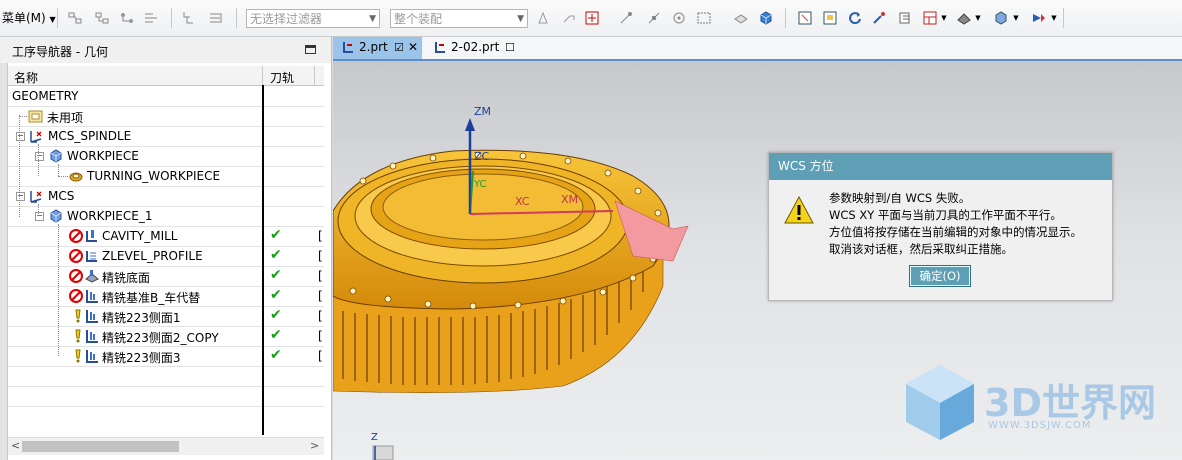 The image size is (1182, 460). I want to click on tree-row-operation: ZLEVEL_PROFILE ✔ [, so click(166, 256).